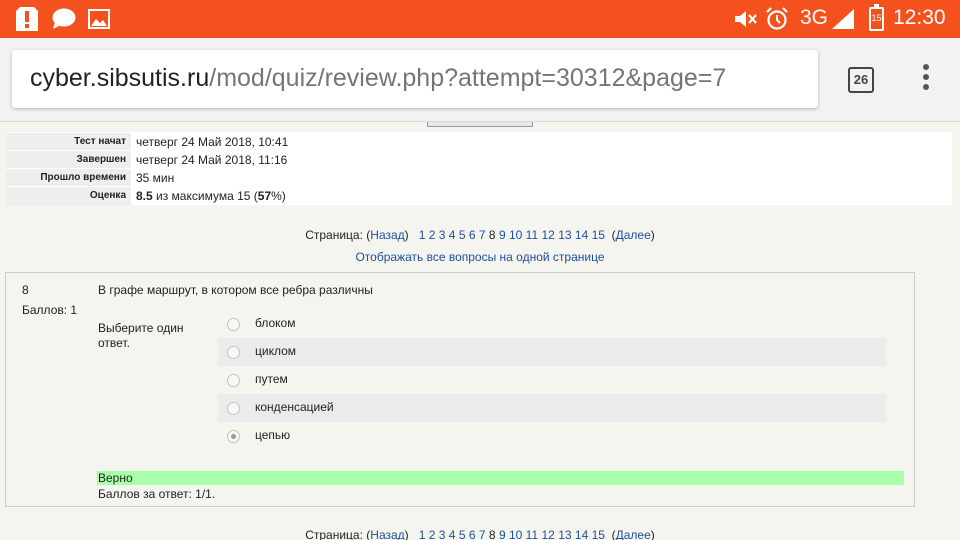 Image resolution: width=960 pixels, height=540 pixels. Describe the element at coordinates (68, 141) in the screenshot. I see `summary-label: Тест начат` at that location.